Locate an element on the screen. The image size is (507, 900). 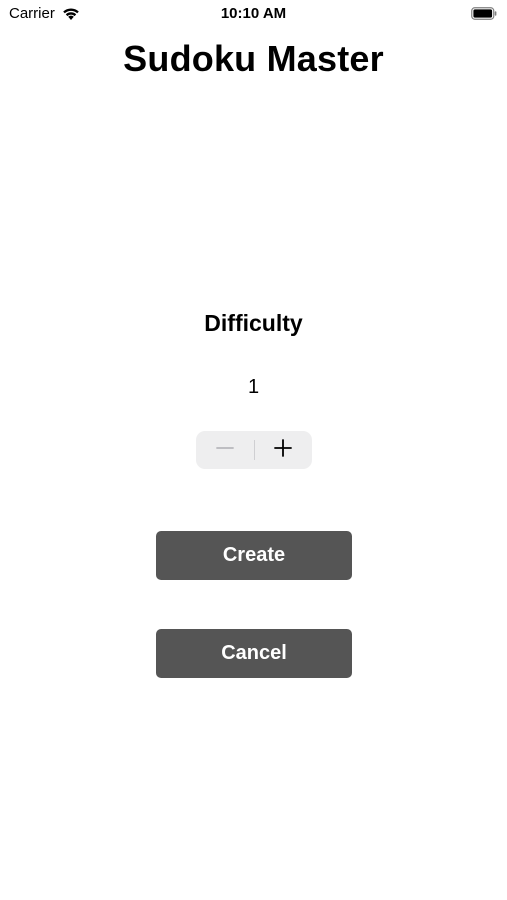
increment-button is located at coordinates (284, 450).